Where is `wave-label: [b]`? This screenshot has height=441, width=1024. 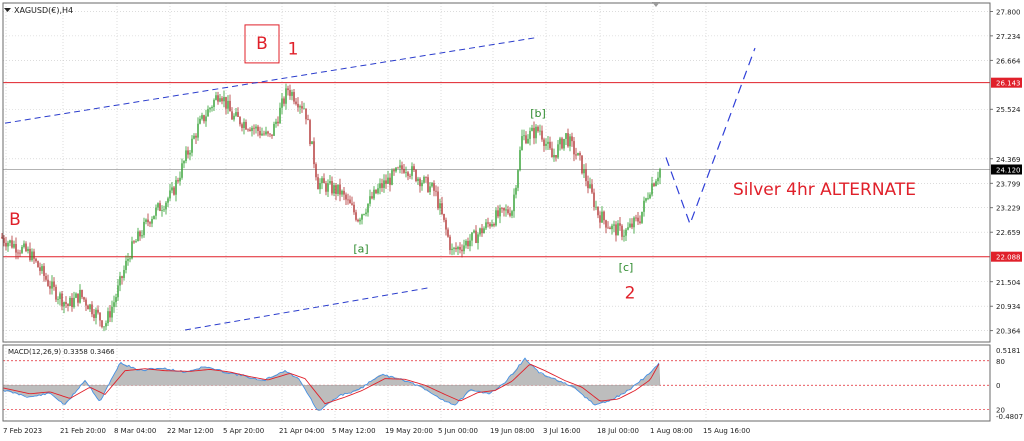 wave-label: [b] is located at coordinates (538, 113).